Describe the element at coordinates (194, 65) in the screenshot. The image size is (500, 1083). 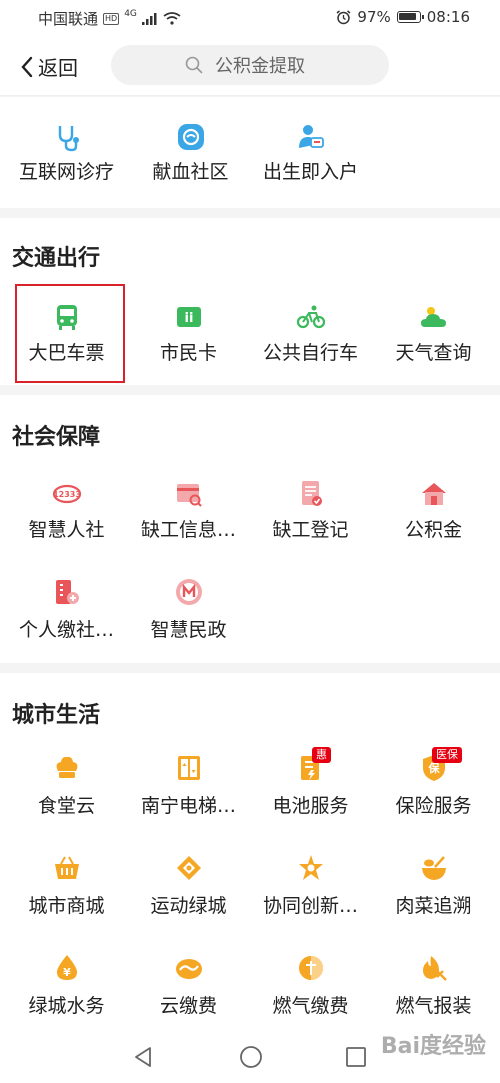
I see `search-icon` at that location.